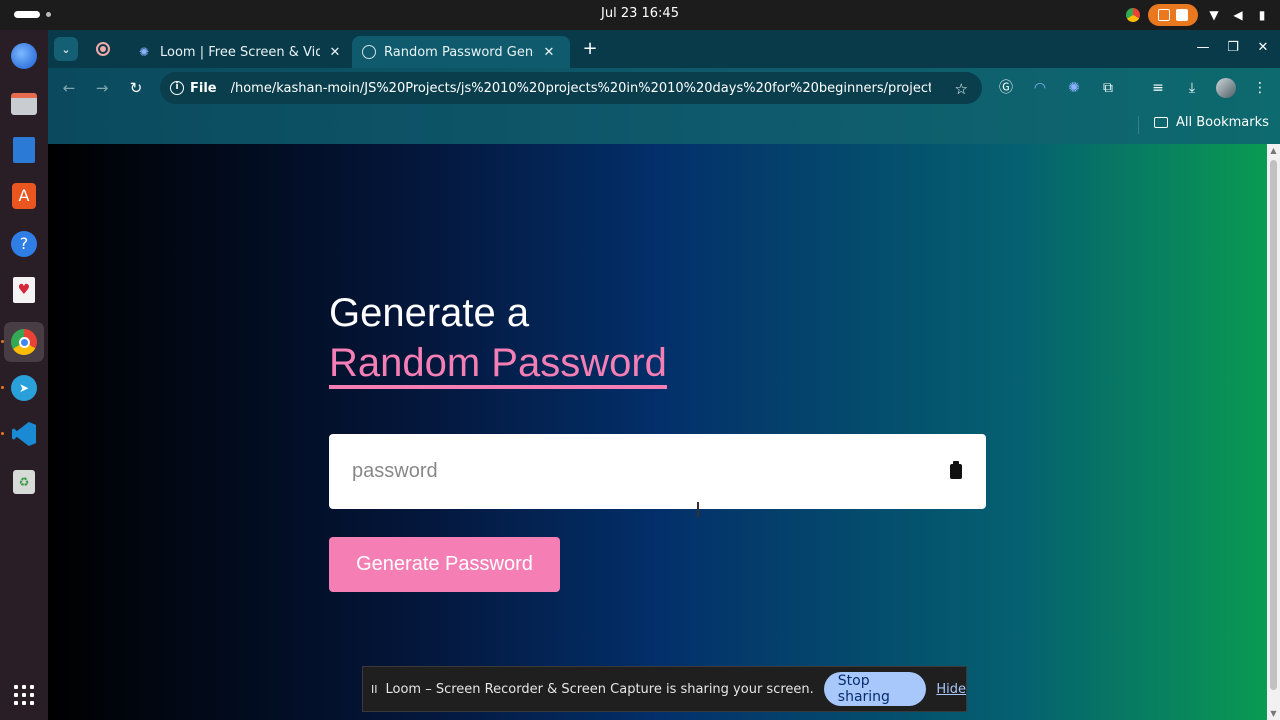 The height and width of the screenshot is (720, 1280). I want to click on battery-icon: ▮, so click(1262, 15).